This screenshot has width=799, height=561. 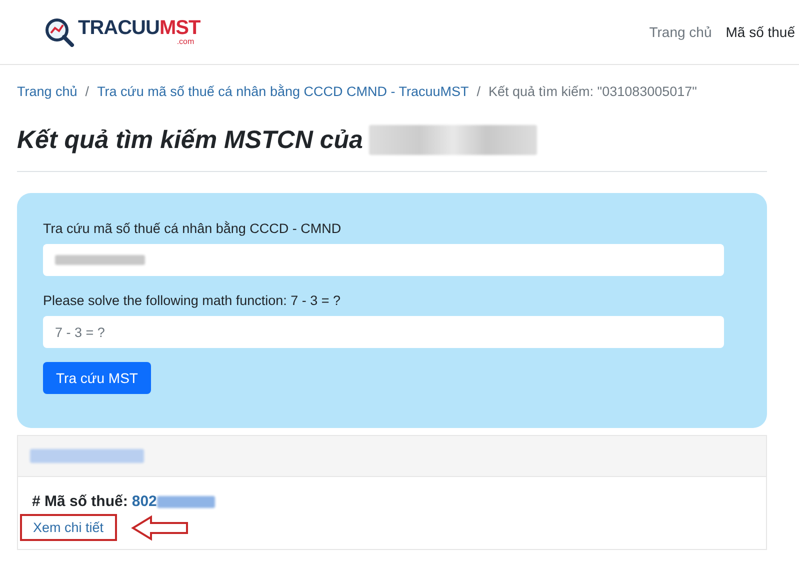 I want to click on breadcrumb-link: Tra cứu mã số thuế cá nhân bằng CCCD CMND - TracuuMST, so click(x=283, y=91).